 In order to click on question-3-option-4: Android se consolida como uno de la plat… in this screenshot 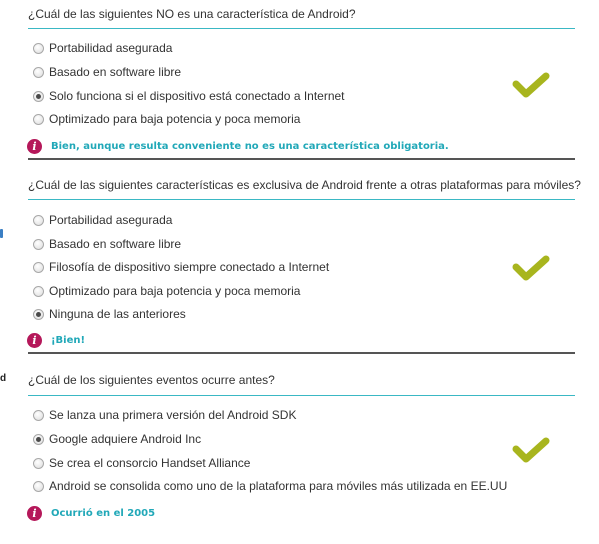, I will do `click(270, 486)`.